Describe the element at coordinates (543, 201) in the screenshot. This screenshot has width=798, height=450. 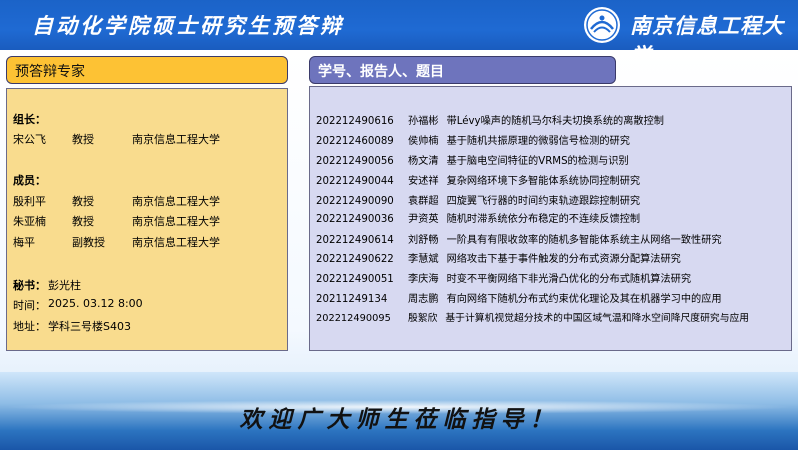
I see `student-topic: 四旋翼飞行器的时间约束轨迹跟踪控制研究` at that location.